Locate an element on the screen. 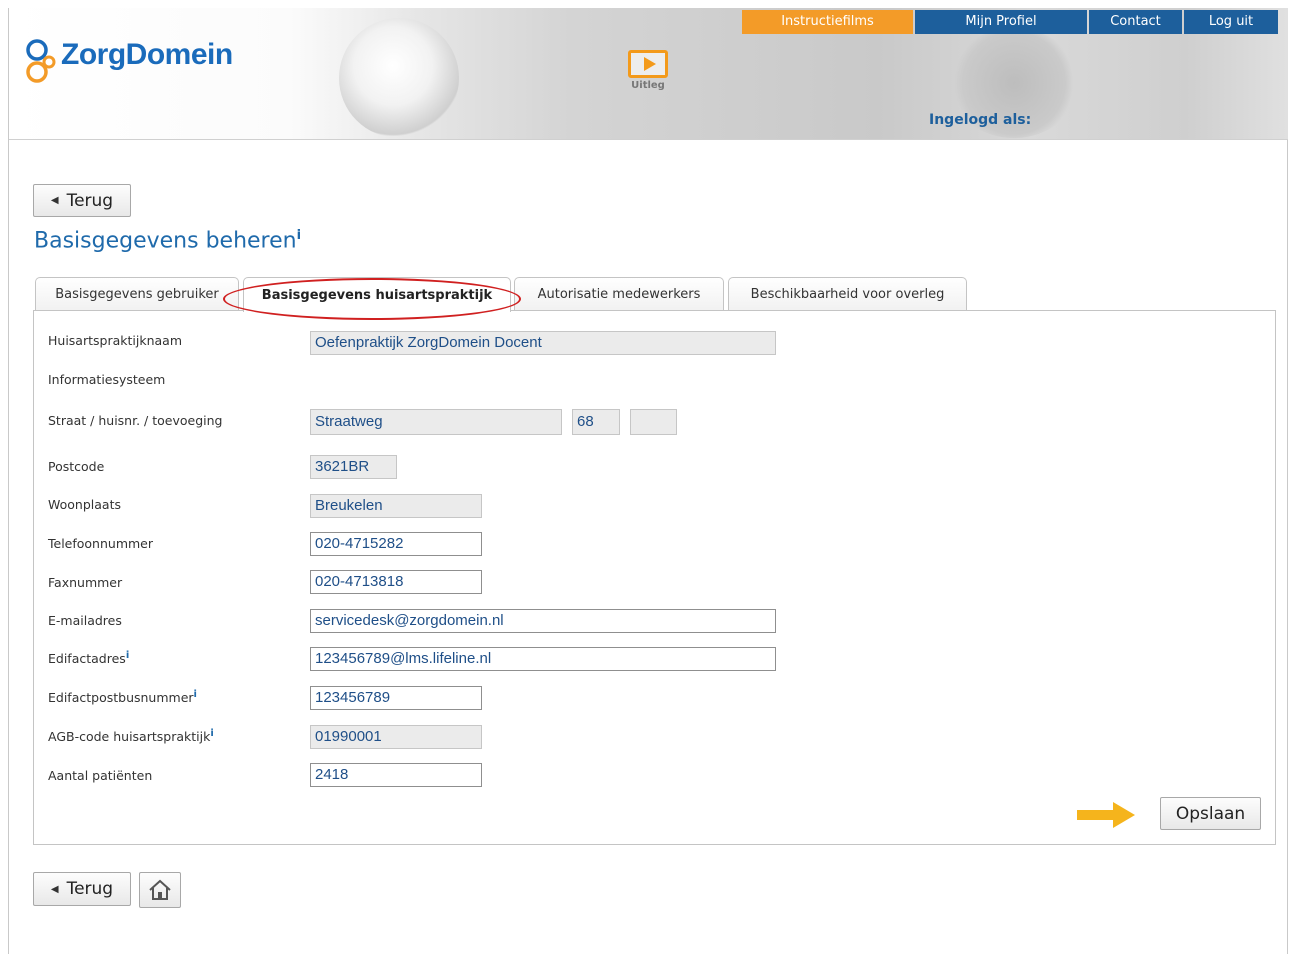 Image resolution: width=1289 pixels, height=954 pixels. label-faxnummer: Faxnummer is located at coordinates (85, 582).